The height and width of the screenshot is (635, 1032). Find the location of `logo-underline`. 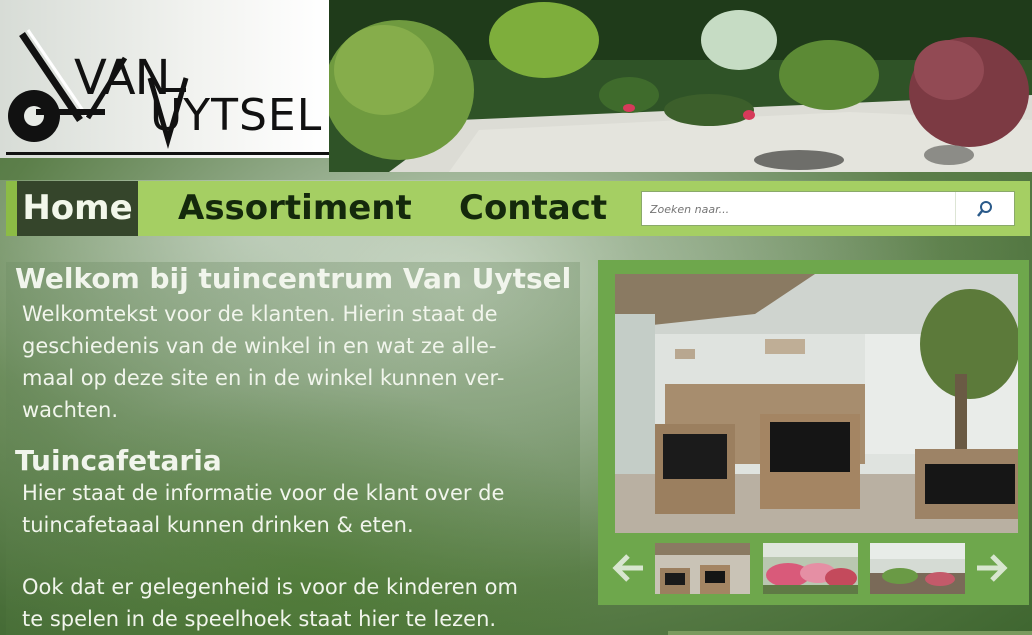

logo-underline is located at coordinates (167, 153).